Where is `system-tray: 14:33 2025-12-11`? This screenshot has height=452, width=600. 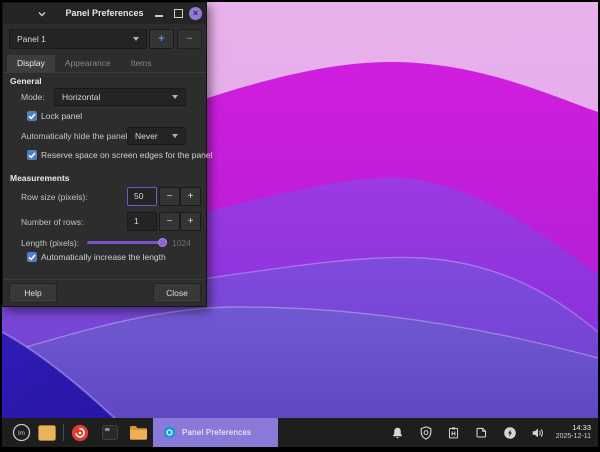
system-tray: 14:33 2025-12-11 is located at coordinates (491, 432).